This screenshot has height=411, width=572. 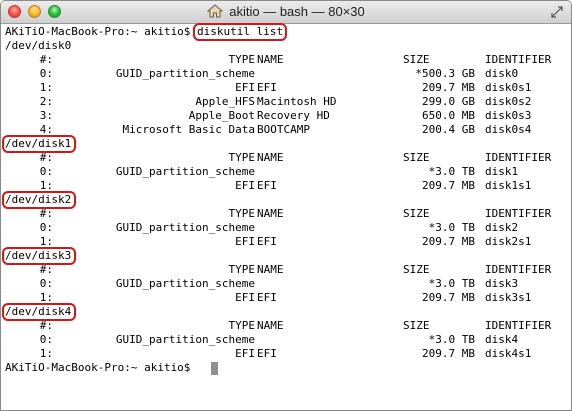 What do you see at coordinates (38, 143) in the screenshot?
I see `disk-device: /dev/disk1` at bounding box center [38, 143].